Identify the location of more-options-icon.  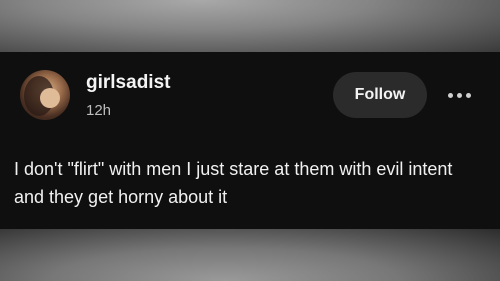
(459, 95).